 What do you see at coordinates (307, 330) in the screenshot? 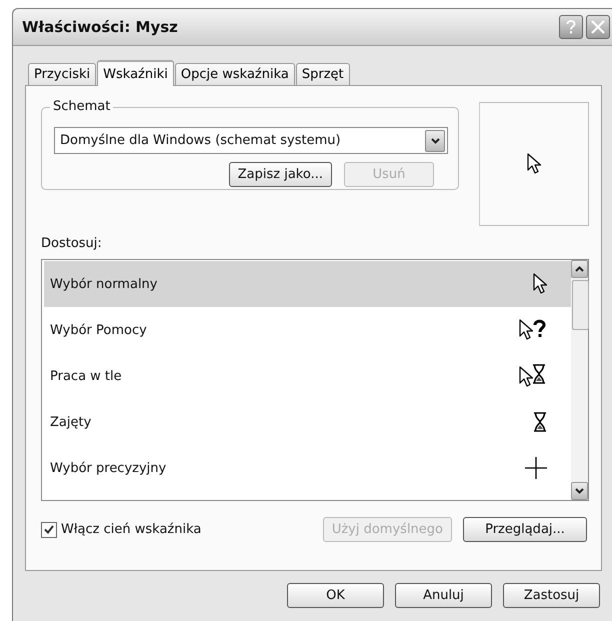
I see `list-item: Wybór Pomocy` at bounding box center [307, 330].